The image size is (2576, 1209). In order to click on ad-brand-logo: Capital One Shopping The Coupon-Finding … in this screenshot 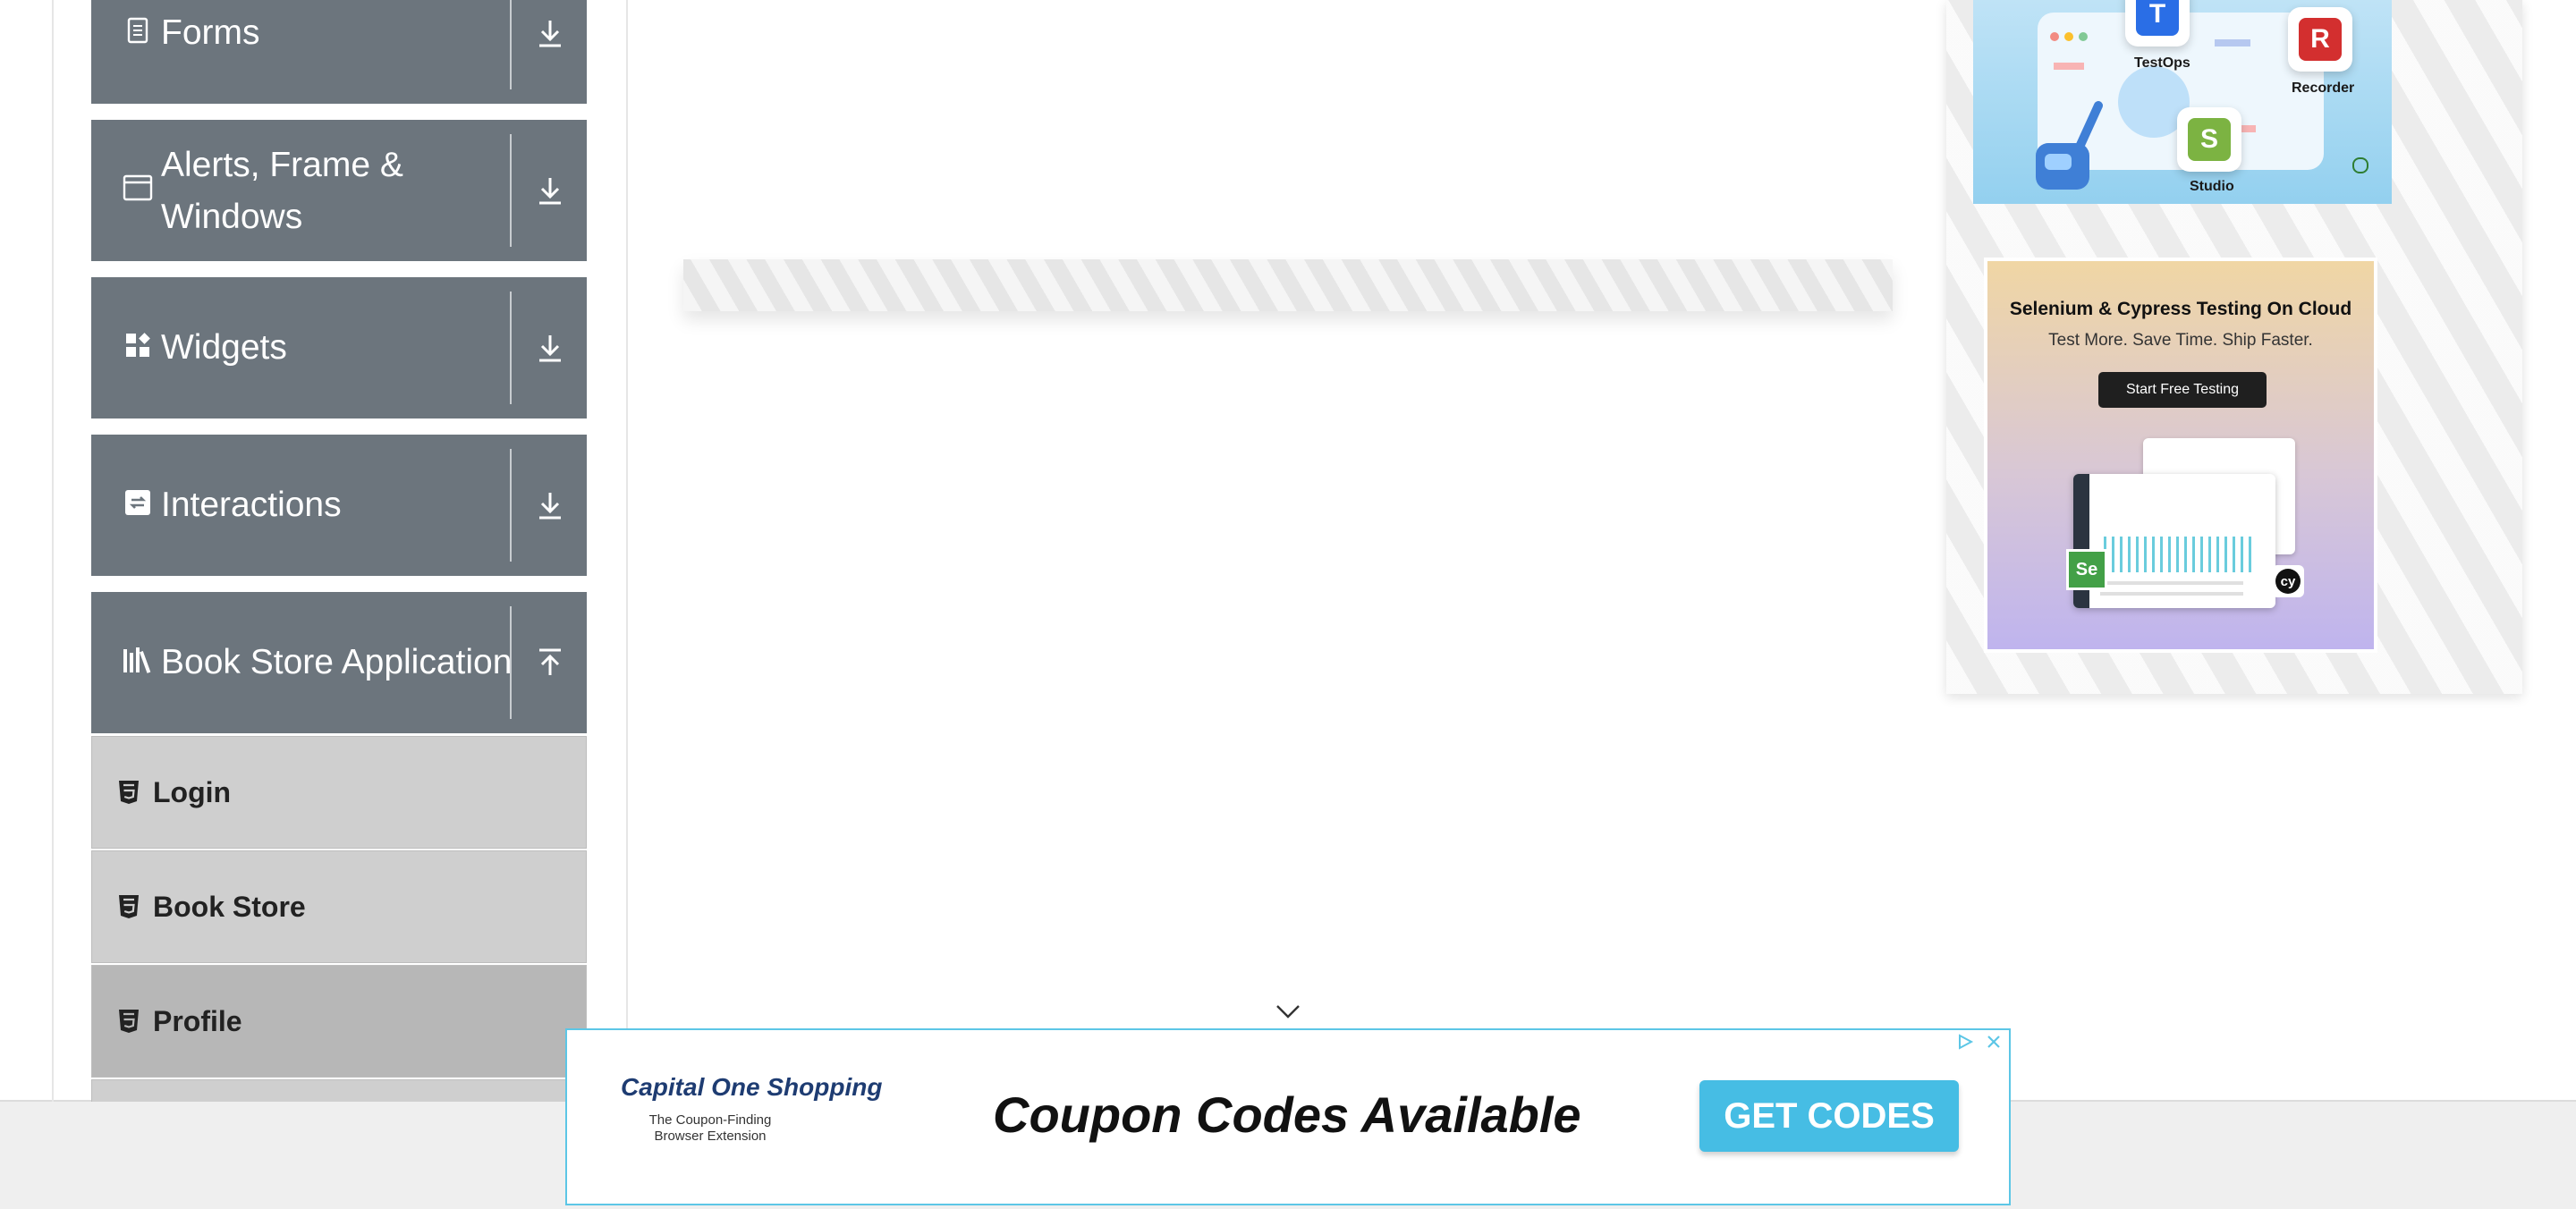, I will do `click(752, 1109)`.